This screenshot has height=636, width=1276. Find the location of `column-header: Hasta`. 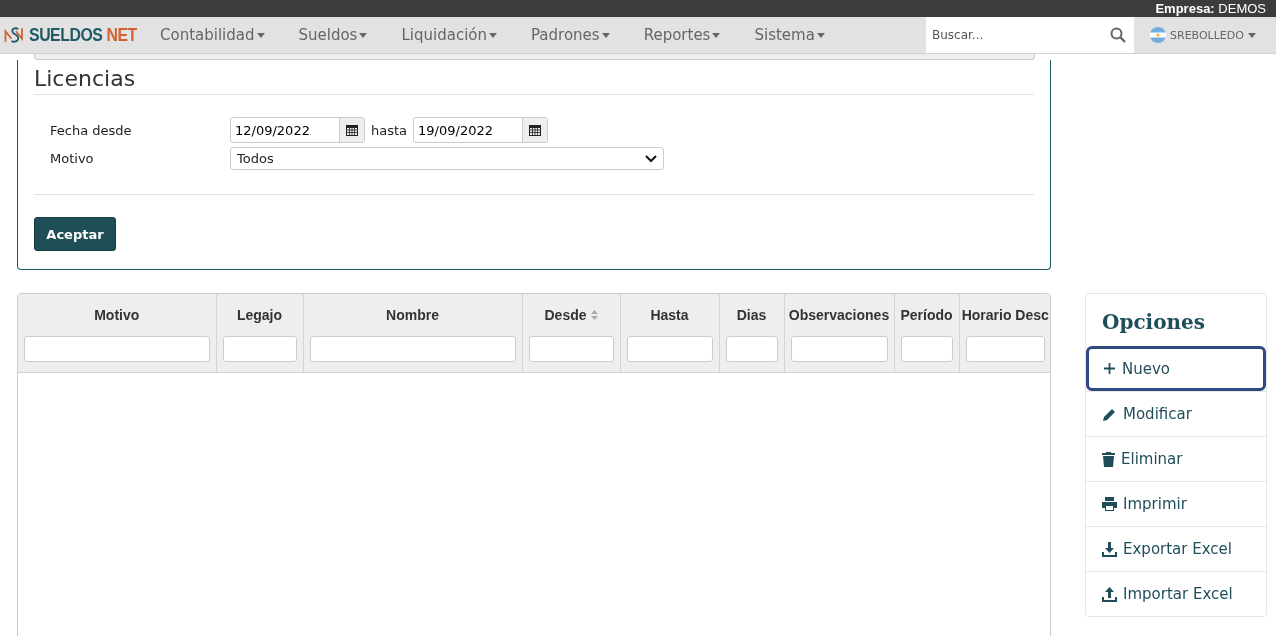

column-header: Hasta is located at coordinates (669, 315).